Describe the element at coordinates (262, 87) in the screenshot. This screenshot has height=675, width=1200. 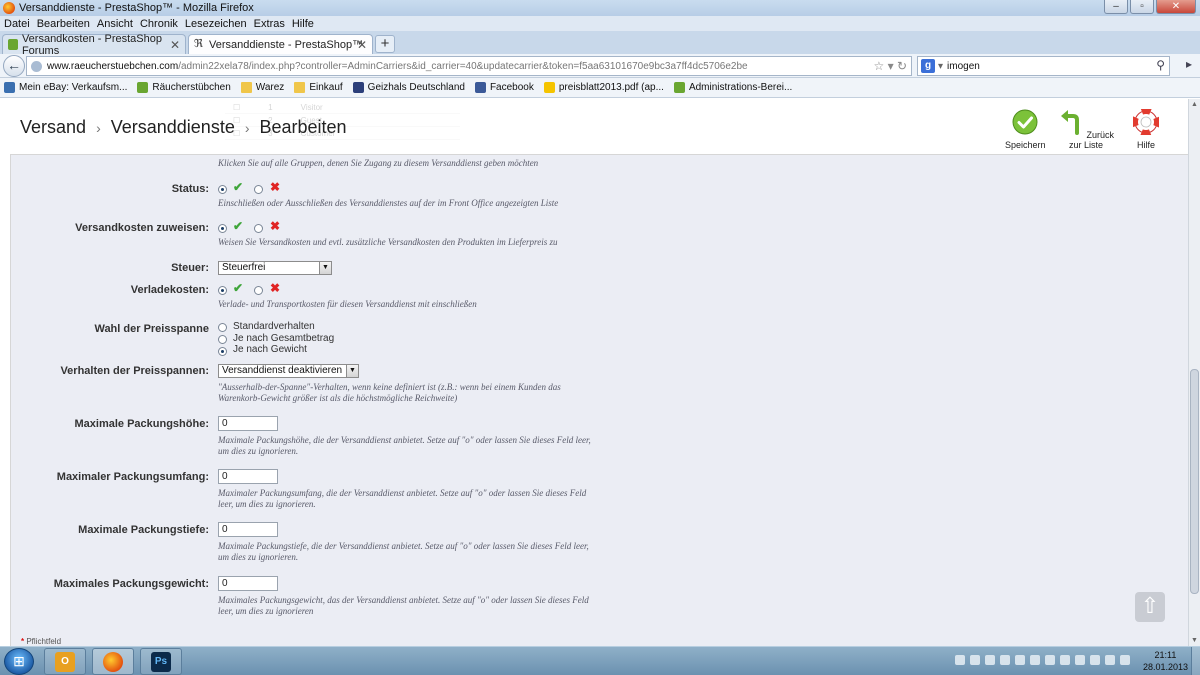
I see `bookmark-folder-warez: Warez` at that location.